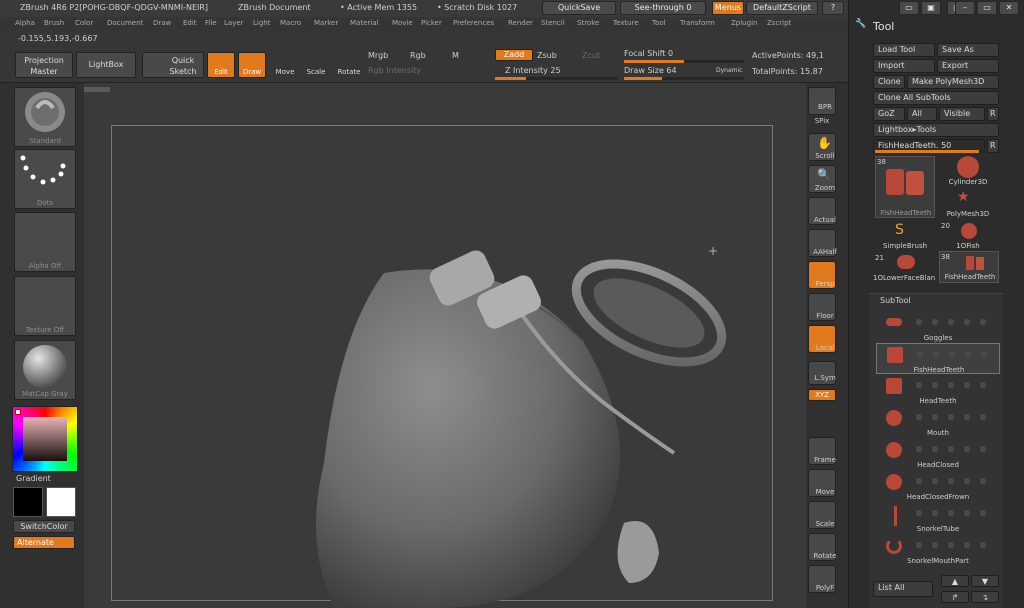 This screenshot has width=1024, height=608. I want to click on color-picker, so click(45, 439).